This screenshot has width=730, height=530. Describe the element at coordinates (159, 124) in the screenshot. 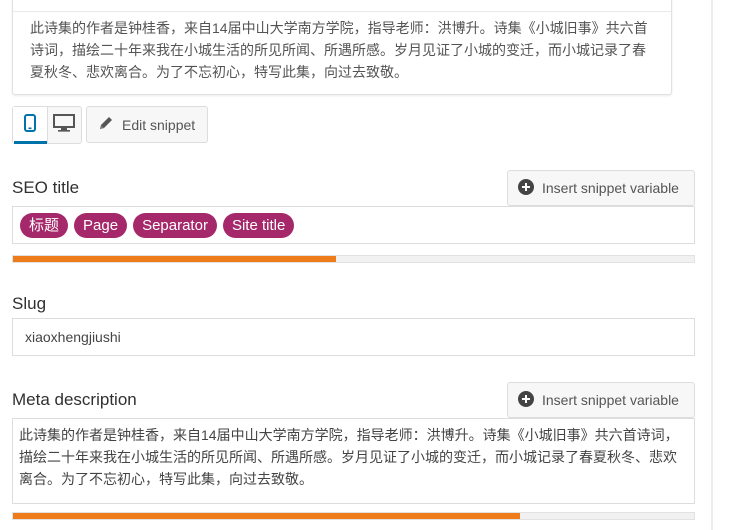

I see `edit-snippet-label: Edit snippet` at that location.